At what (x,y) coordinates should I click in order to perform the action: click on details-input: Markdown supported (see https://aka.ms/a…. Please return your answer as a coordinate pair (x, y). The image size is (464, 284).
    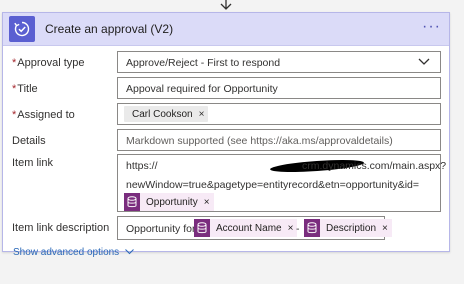
    Looking at the image, I should click on (279, 140).